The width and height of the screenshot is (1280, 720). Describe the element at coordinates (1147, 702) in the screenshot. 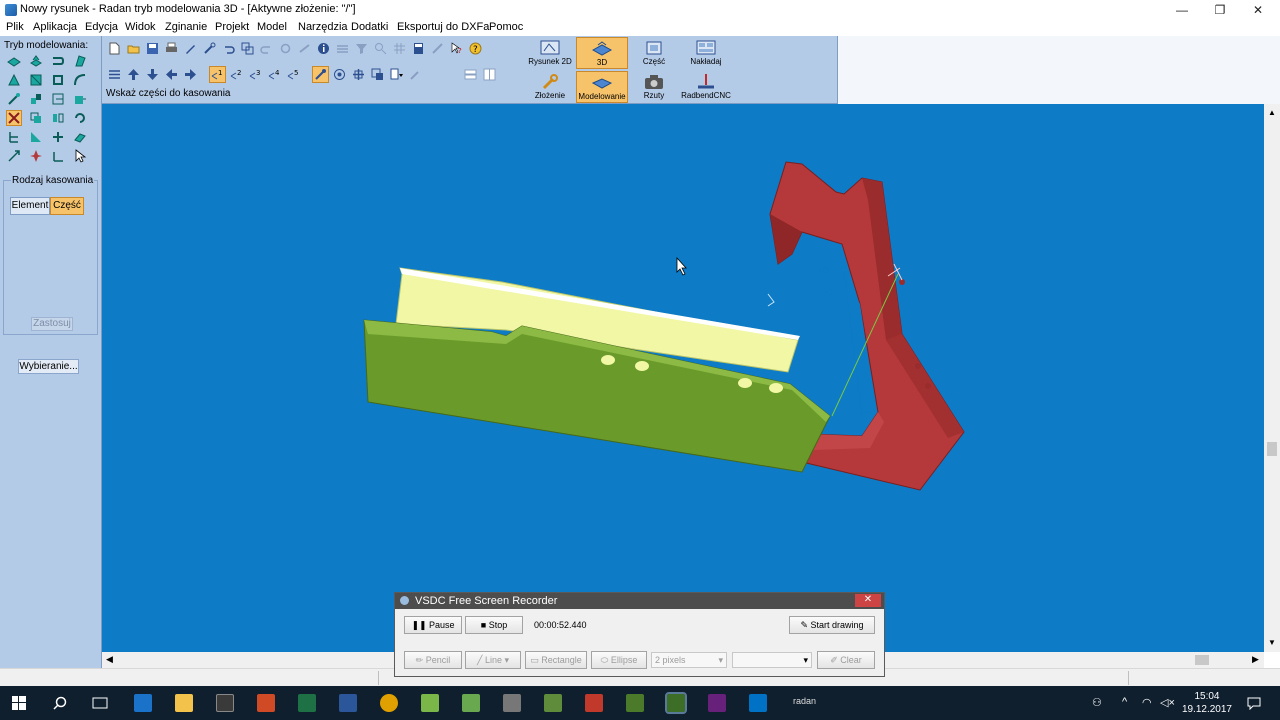

I see `wifi-icon: ◠` at that location.